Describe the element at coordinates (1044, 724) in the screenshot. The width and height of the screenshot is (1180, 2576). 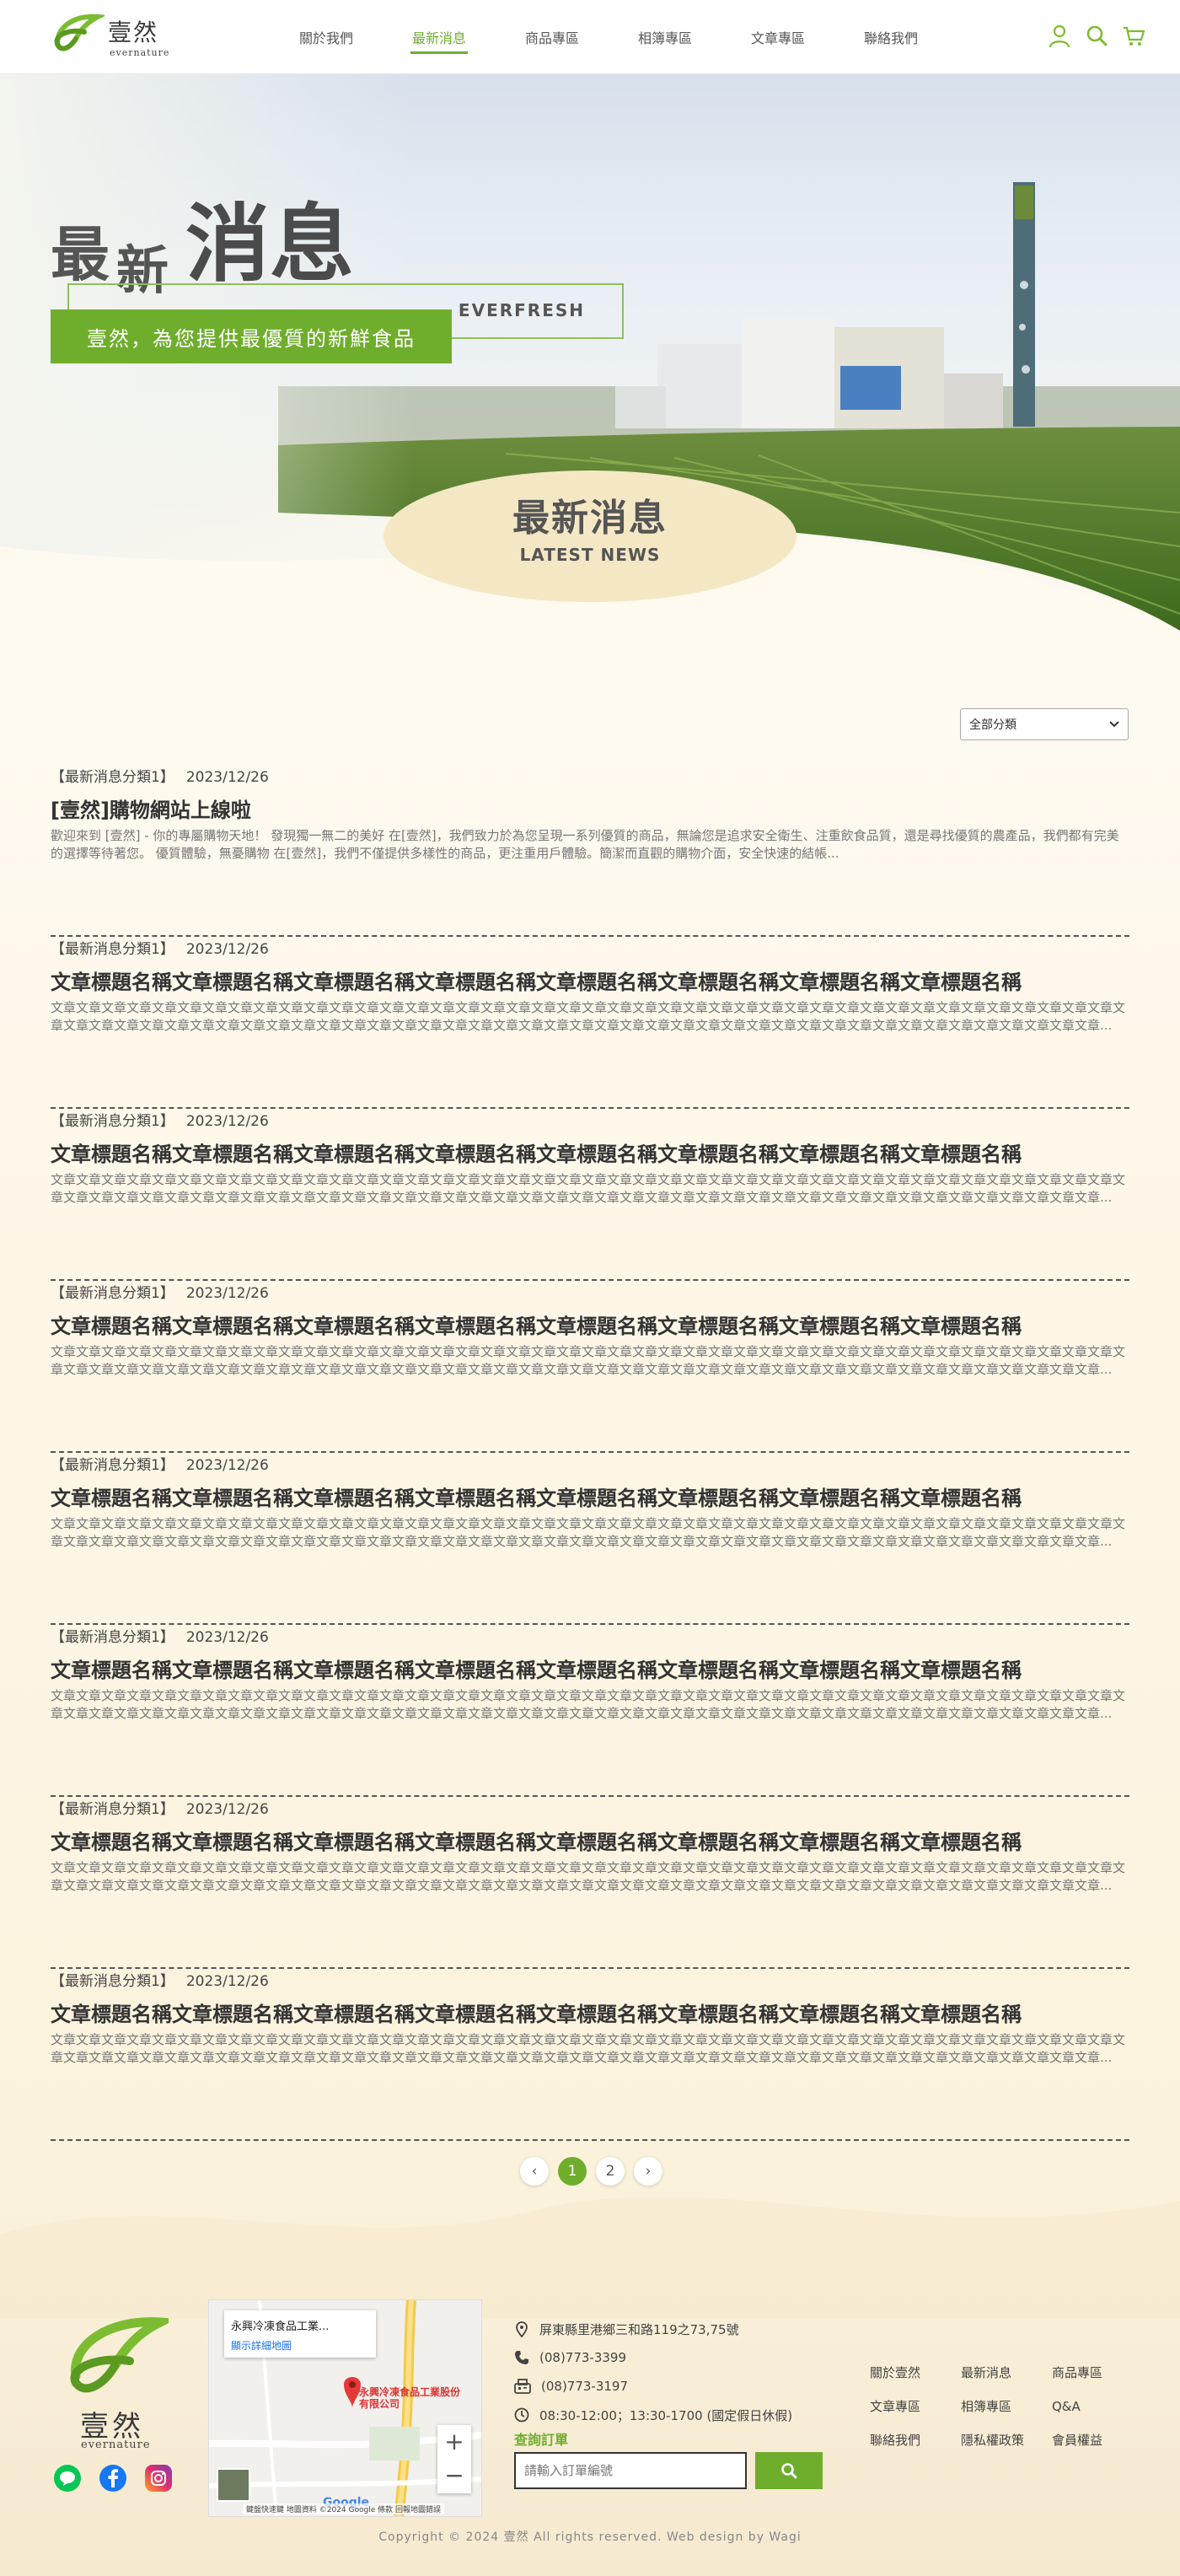
I see `category-select: 全部分類` at that location.